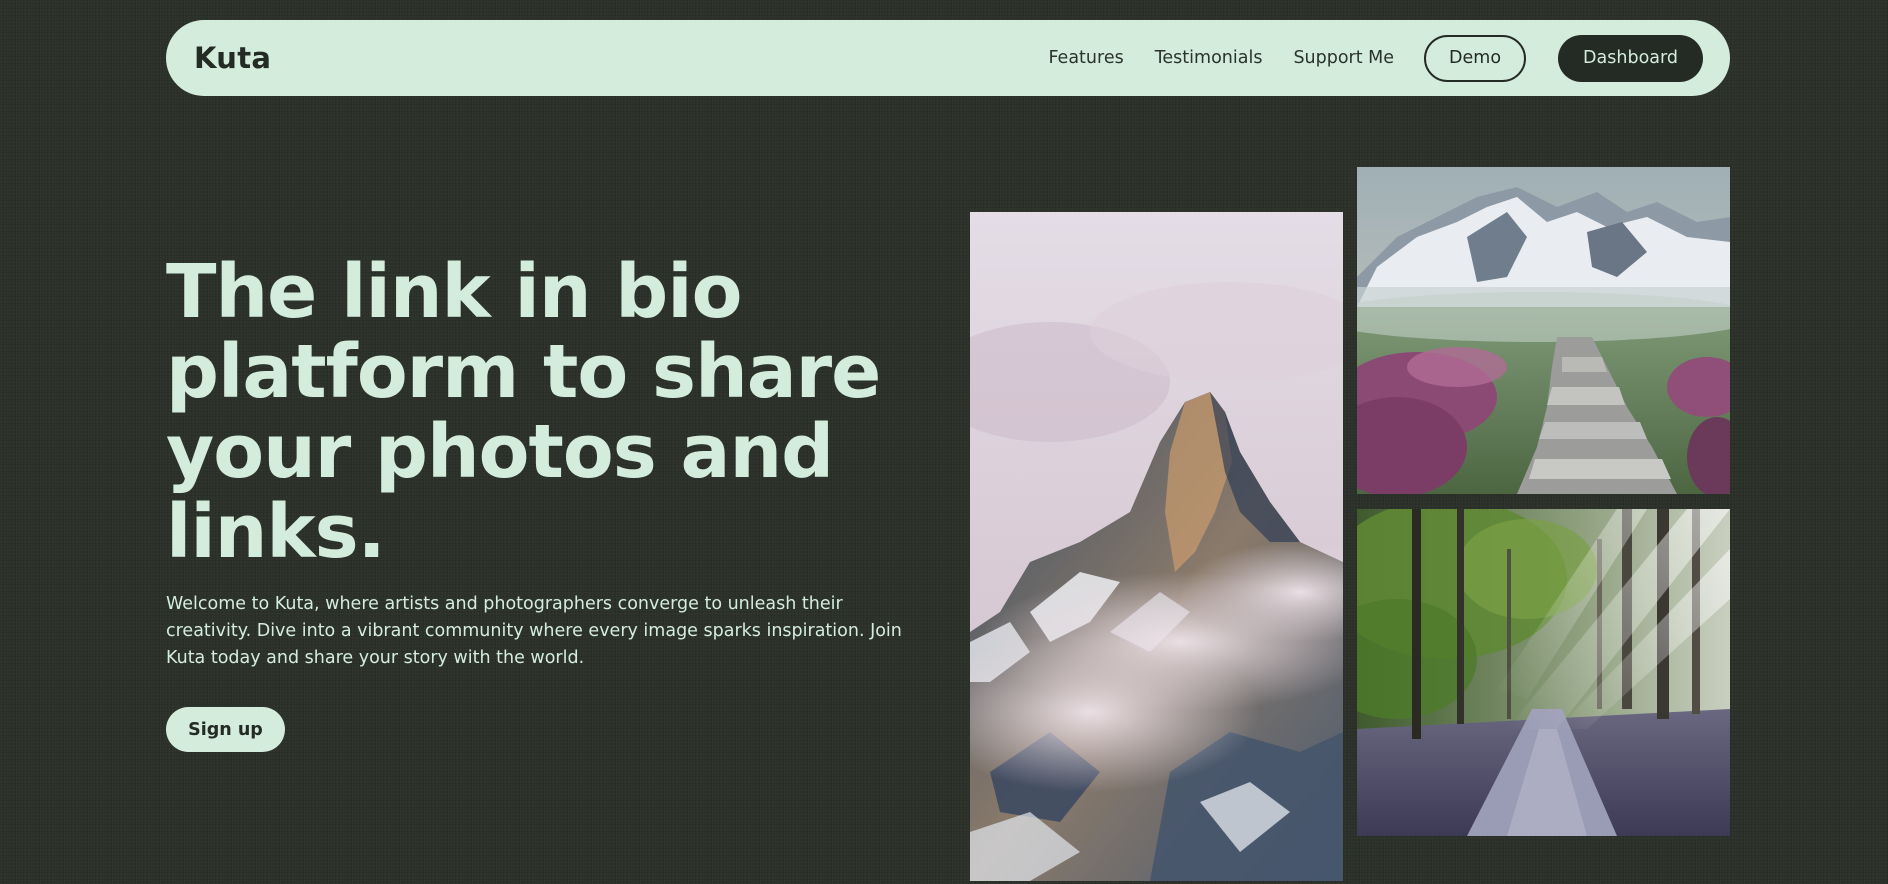 The width and height of the screenshot is (1888, 884). I want to click on mountain-peak-photo, so click(1156, 546).